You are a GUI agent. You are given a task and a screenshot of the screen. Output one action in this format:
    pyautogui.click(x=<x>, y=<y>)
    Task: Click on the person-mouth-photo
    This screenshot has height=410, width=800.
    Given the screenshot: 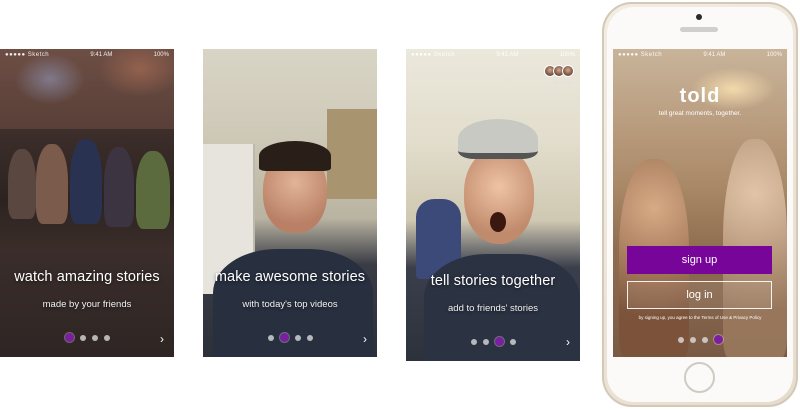 What is the action you would take?
    pyautogui.click(x=498, y=222)
    